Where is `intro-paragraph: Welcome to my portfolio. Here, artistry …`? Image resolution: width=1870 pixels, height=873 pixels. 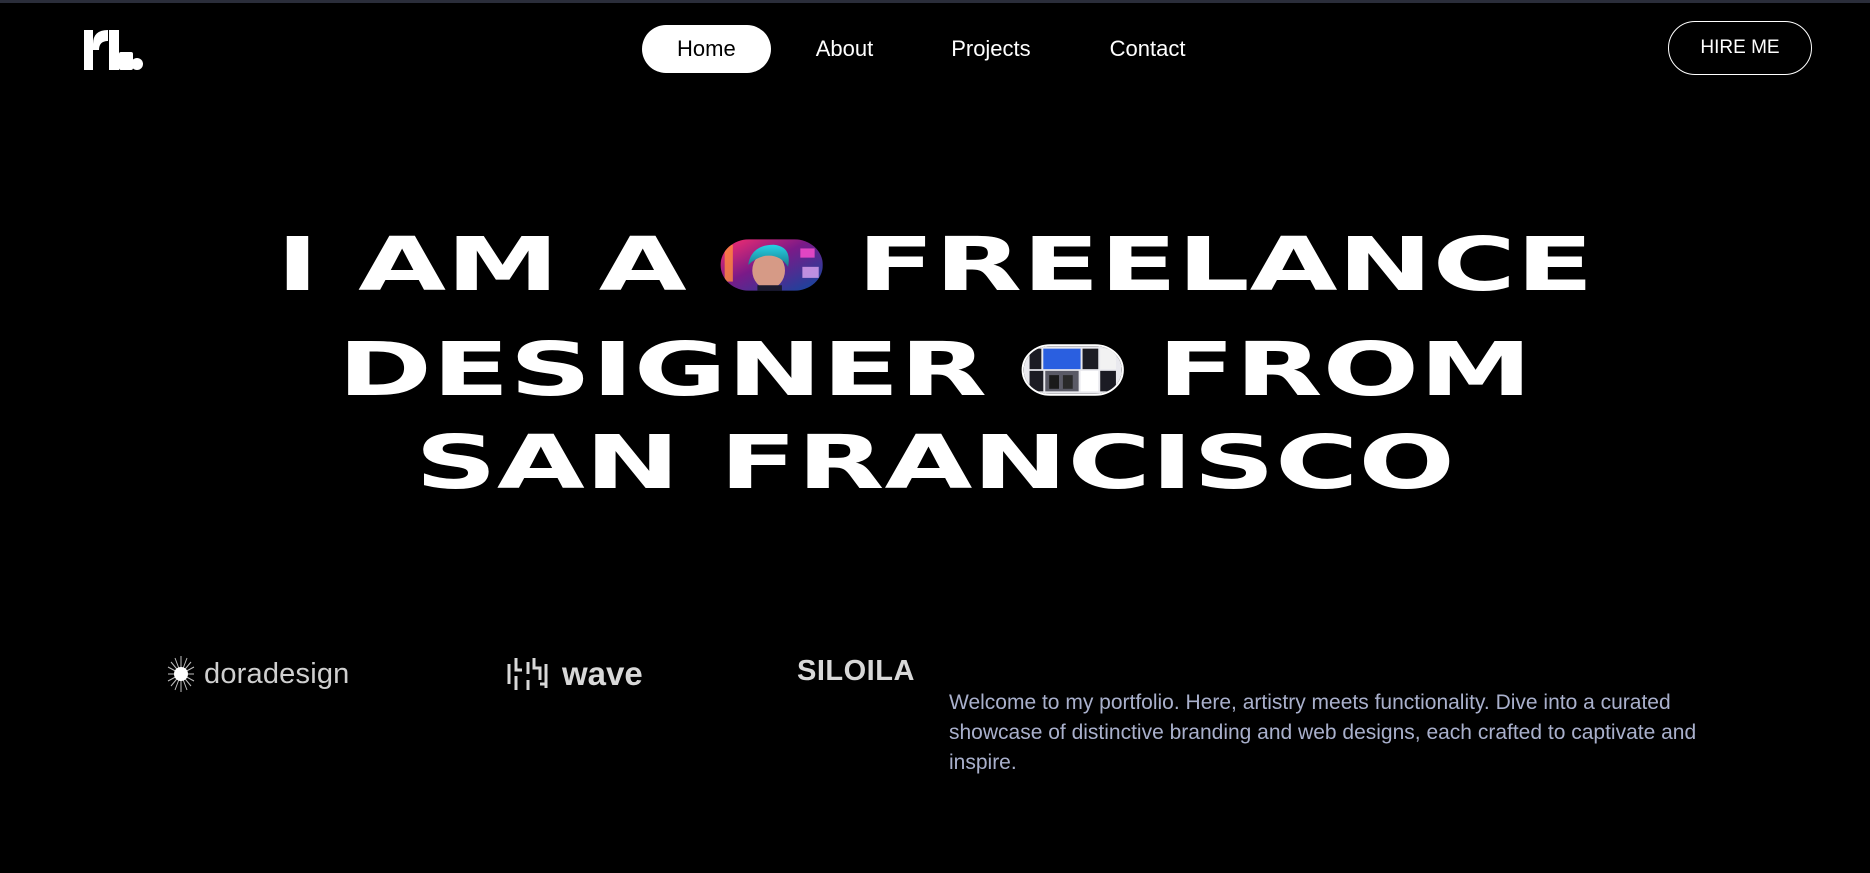
intro-paragraph: Welcome to my portfolio. Here, artistry … is located at coordinates (1323, 732).